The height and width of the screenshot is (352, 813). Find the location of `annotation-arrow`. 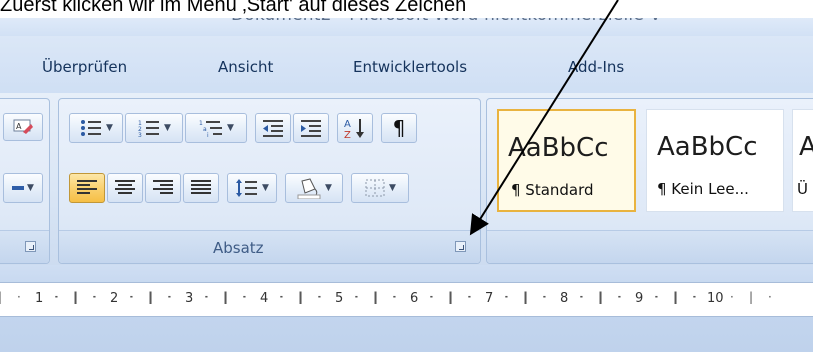

annotation-arrow is located at coordinates (544, 118).